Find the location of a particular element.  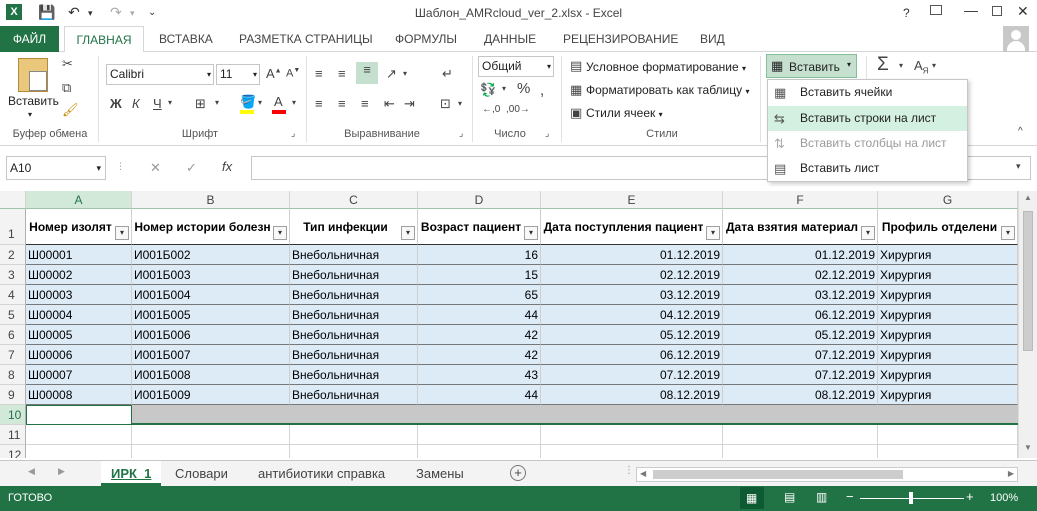

row-header: 3 is located at coordinates (13, 275).